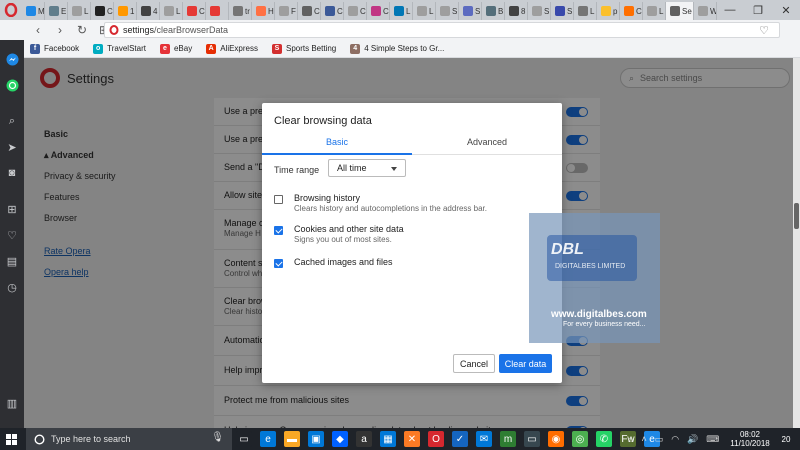 The height and width of the screenshot is (450, 800). Describe the element at coordinates (38, 30) in the screenshot. I see `back-icon: ‹` at that location.